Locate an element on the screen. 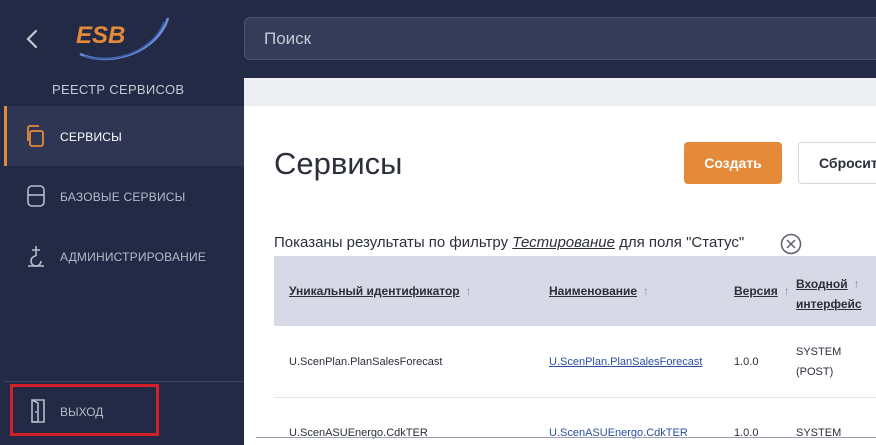  bottom-border is located at coordinates (566, 437).